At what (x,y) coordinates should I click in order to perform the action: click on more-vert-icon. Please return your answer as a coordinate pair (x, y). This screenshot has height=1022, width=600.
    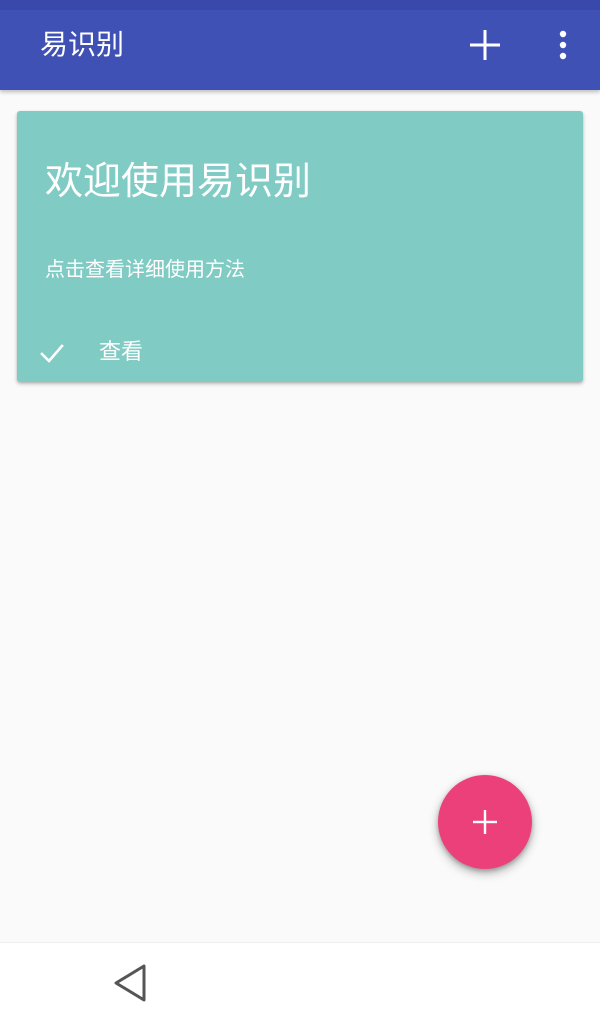
    Looking at the image, I should click on (563, 45).